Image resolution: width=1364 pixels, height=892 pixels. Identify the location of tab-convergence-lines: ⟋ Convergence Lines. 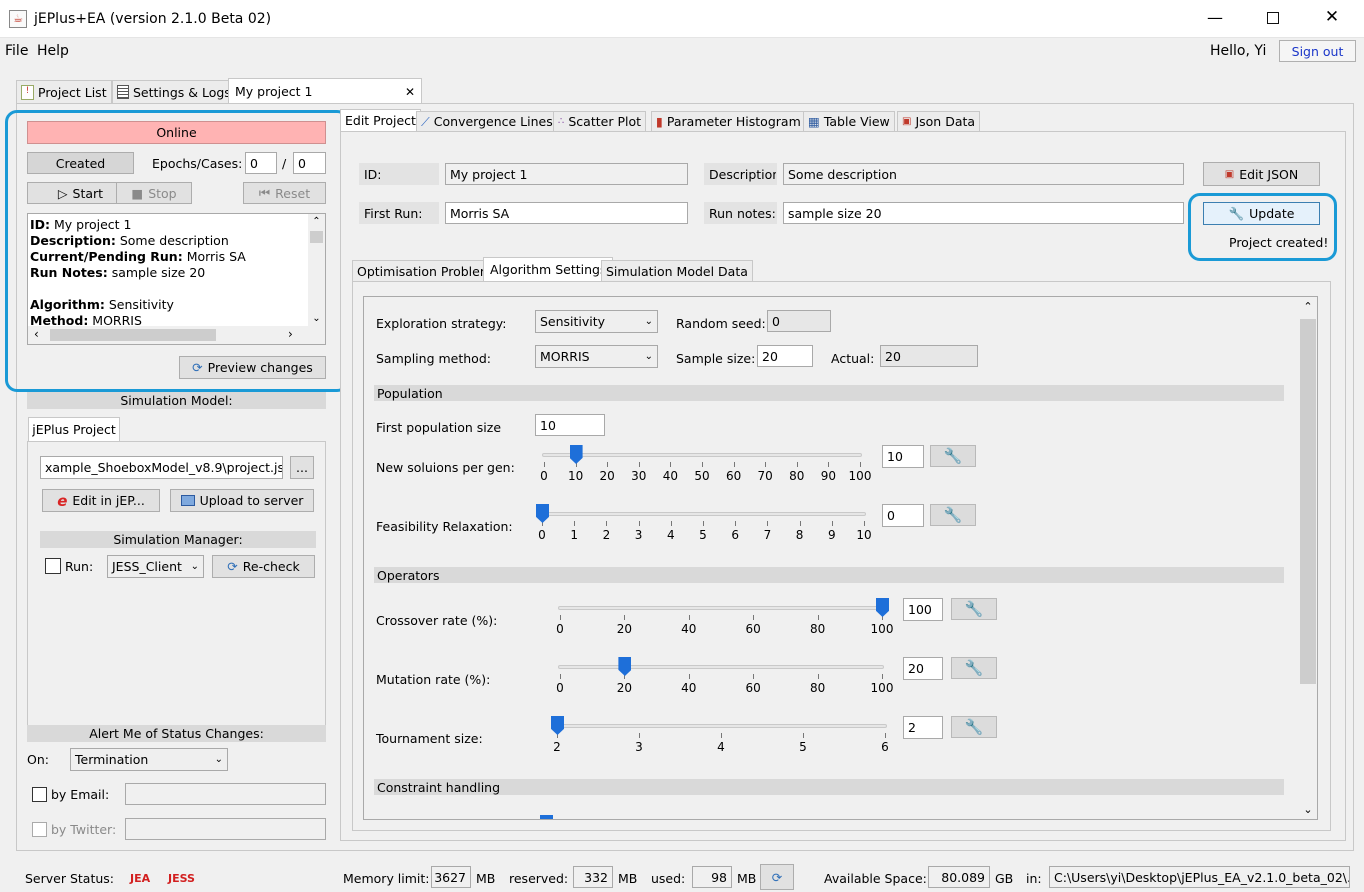
(487, 121).